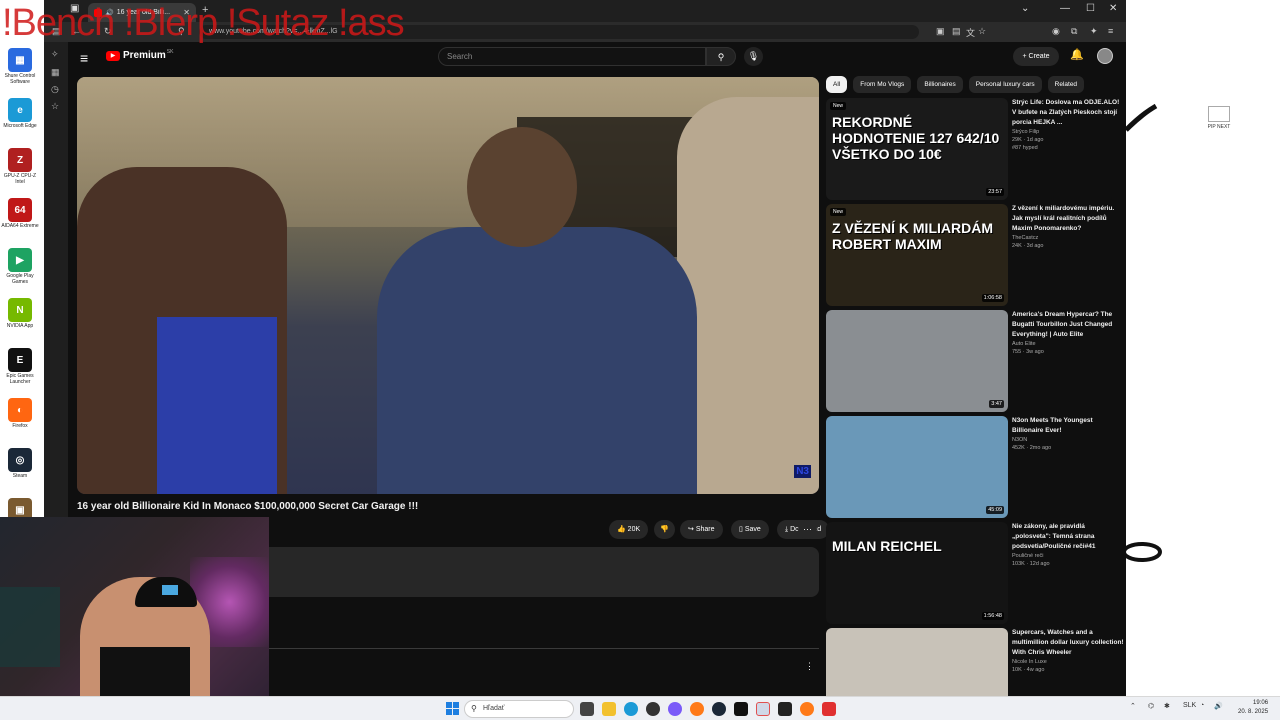 The height and width of the screenshot is (720, 1280). Describe the element at coordinates (1202, 705) in the screenshot. I see `wifi-icon: ◔` at that location.